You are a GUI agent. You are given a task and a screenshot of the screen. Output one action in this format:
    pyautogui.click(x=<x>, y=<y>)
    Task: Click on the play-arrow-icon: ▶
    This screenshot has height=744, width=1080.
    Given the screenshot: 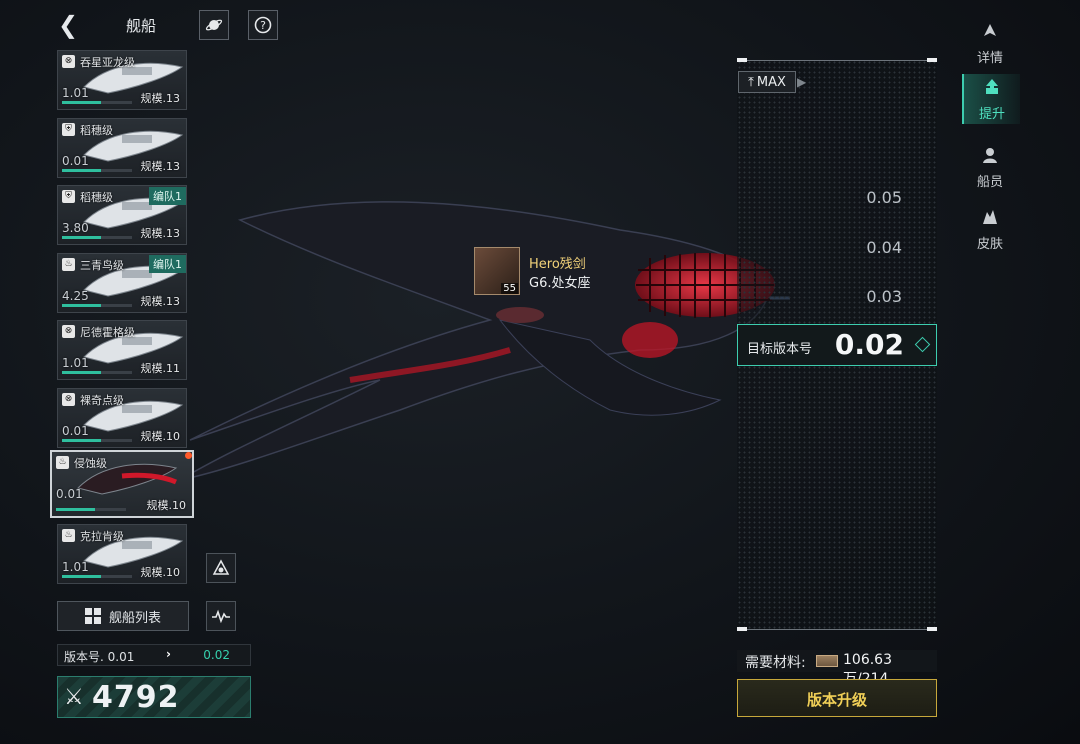 What is the action you would take?
    pyautogui.click(x=802, y=82)
    